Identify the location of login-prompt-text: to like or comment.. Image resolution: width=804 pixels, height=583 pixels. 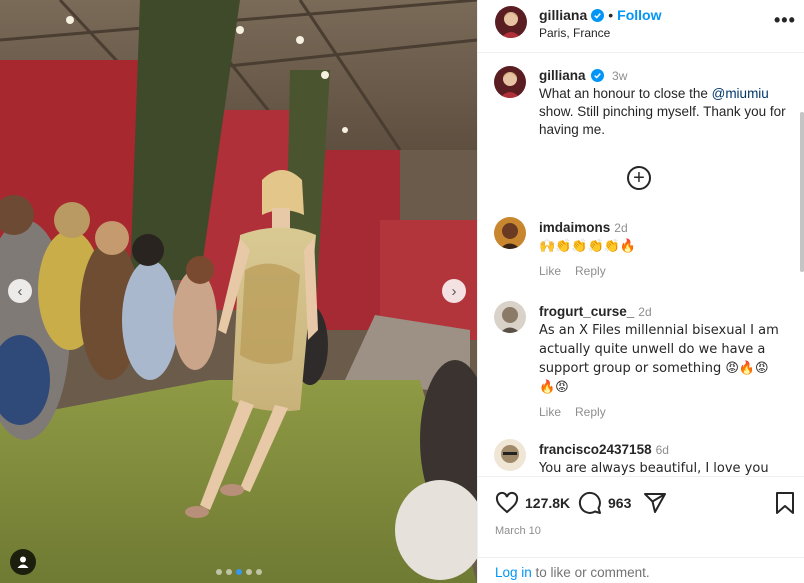
(590, 572).